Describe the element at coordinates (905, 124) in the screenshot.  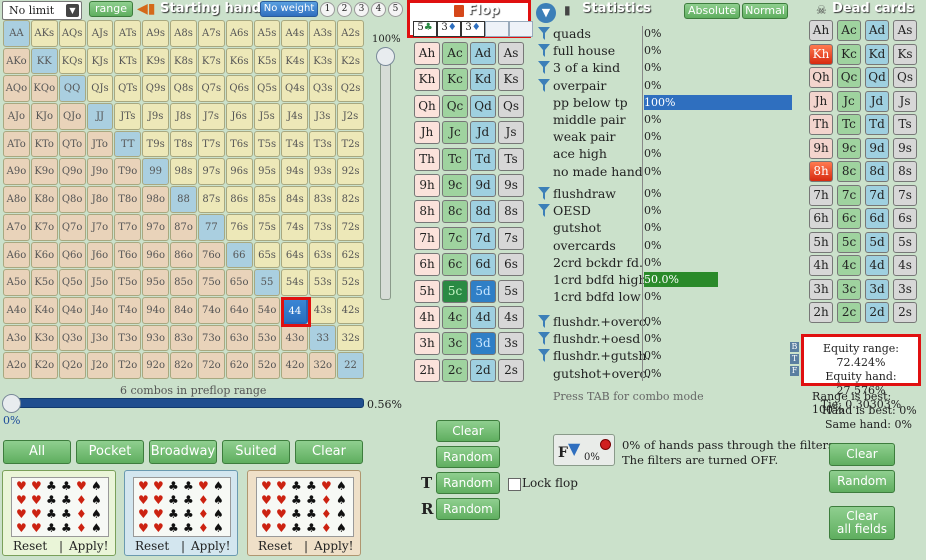
I see `dead-card: Ts` at that location.